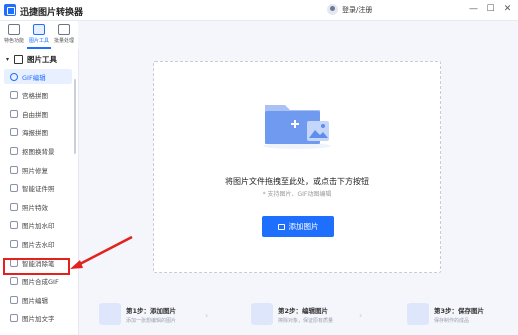 This screenshot has width=518, height=335. I want to click on sidebar-scrollbar, so click(75, 116).